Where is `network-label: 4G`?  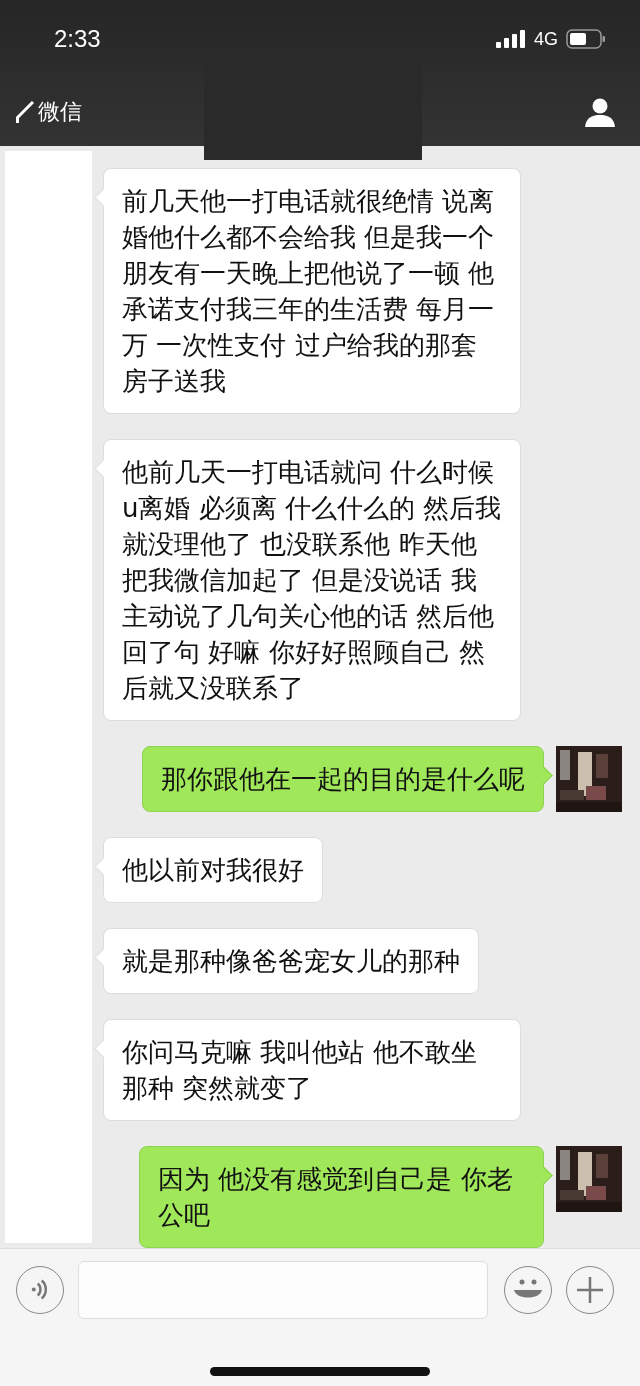 network-label: 4G is located at coordinates (546, 39).